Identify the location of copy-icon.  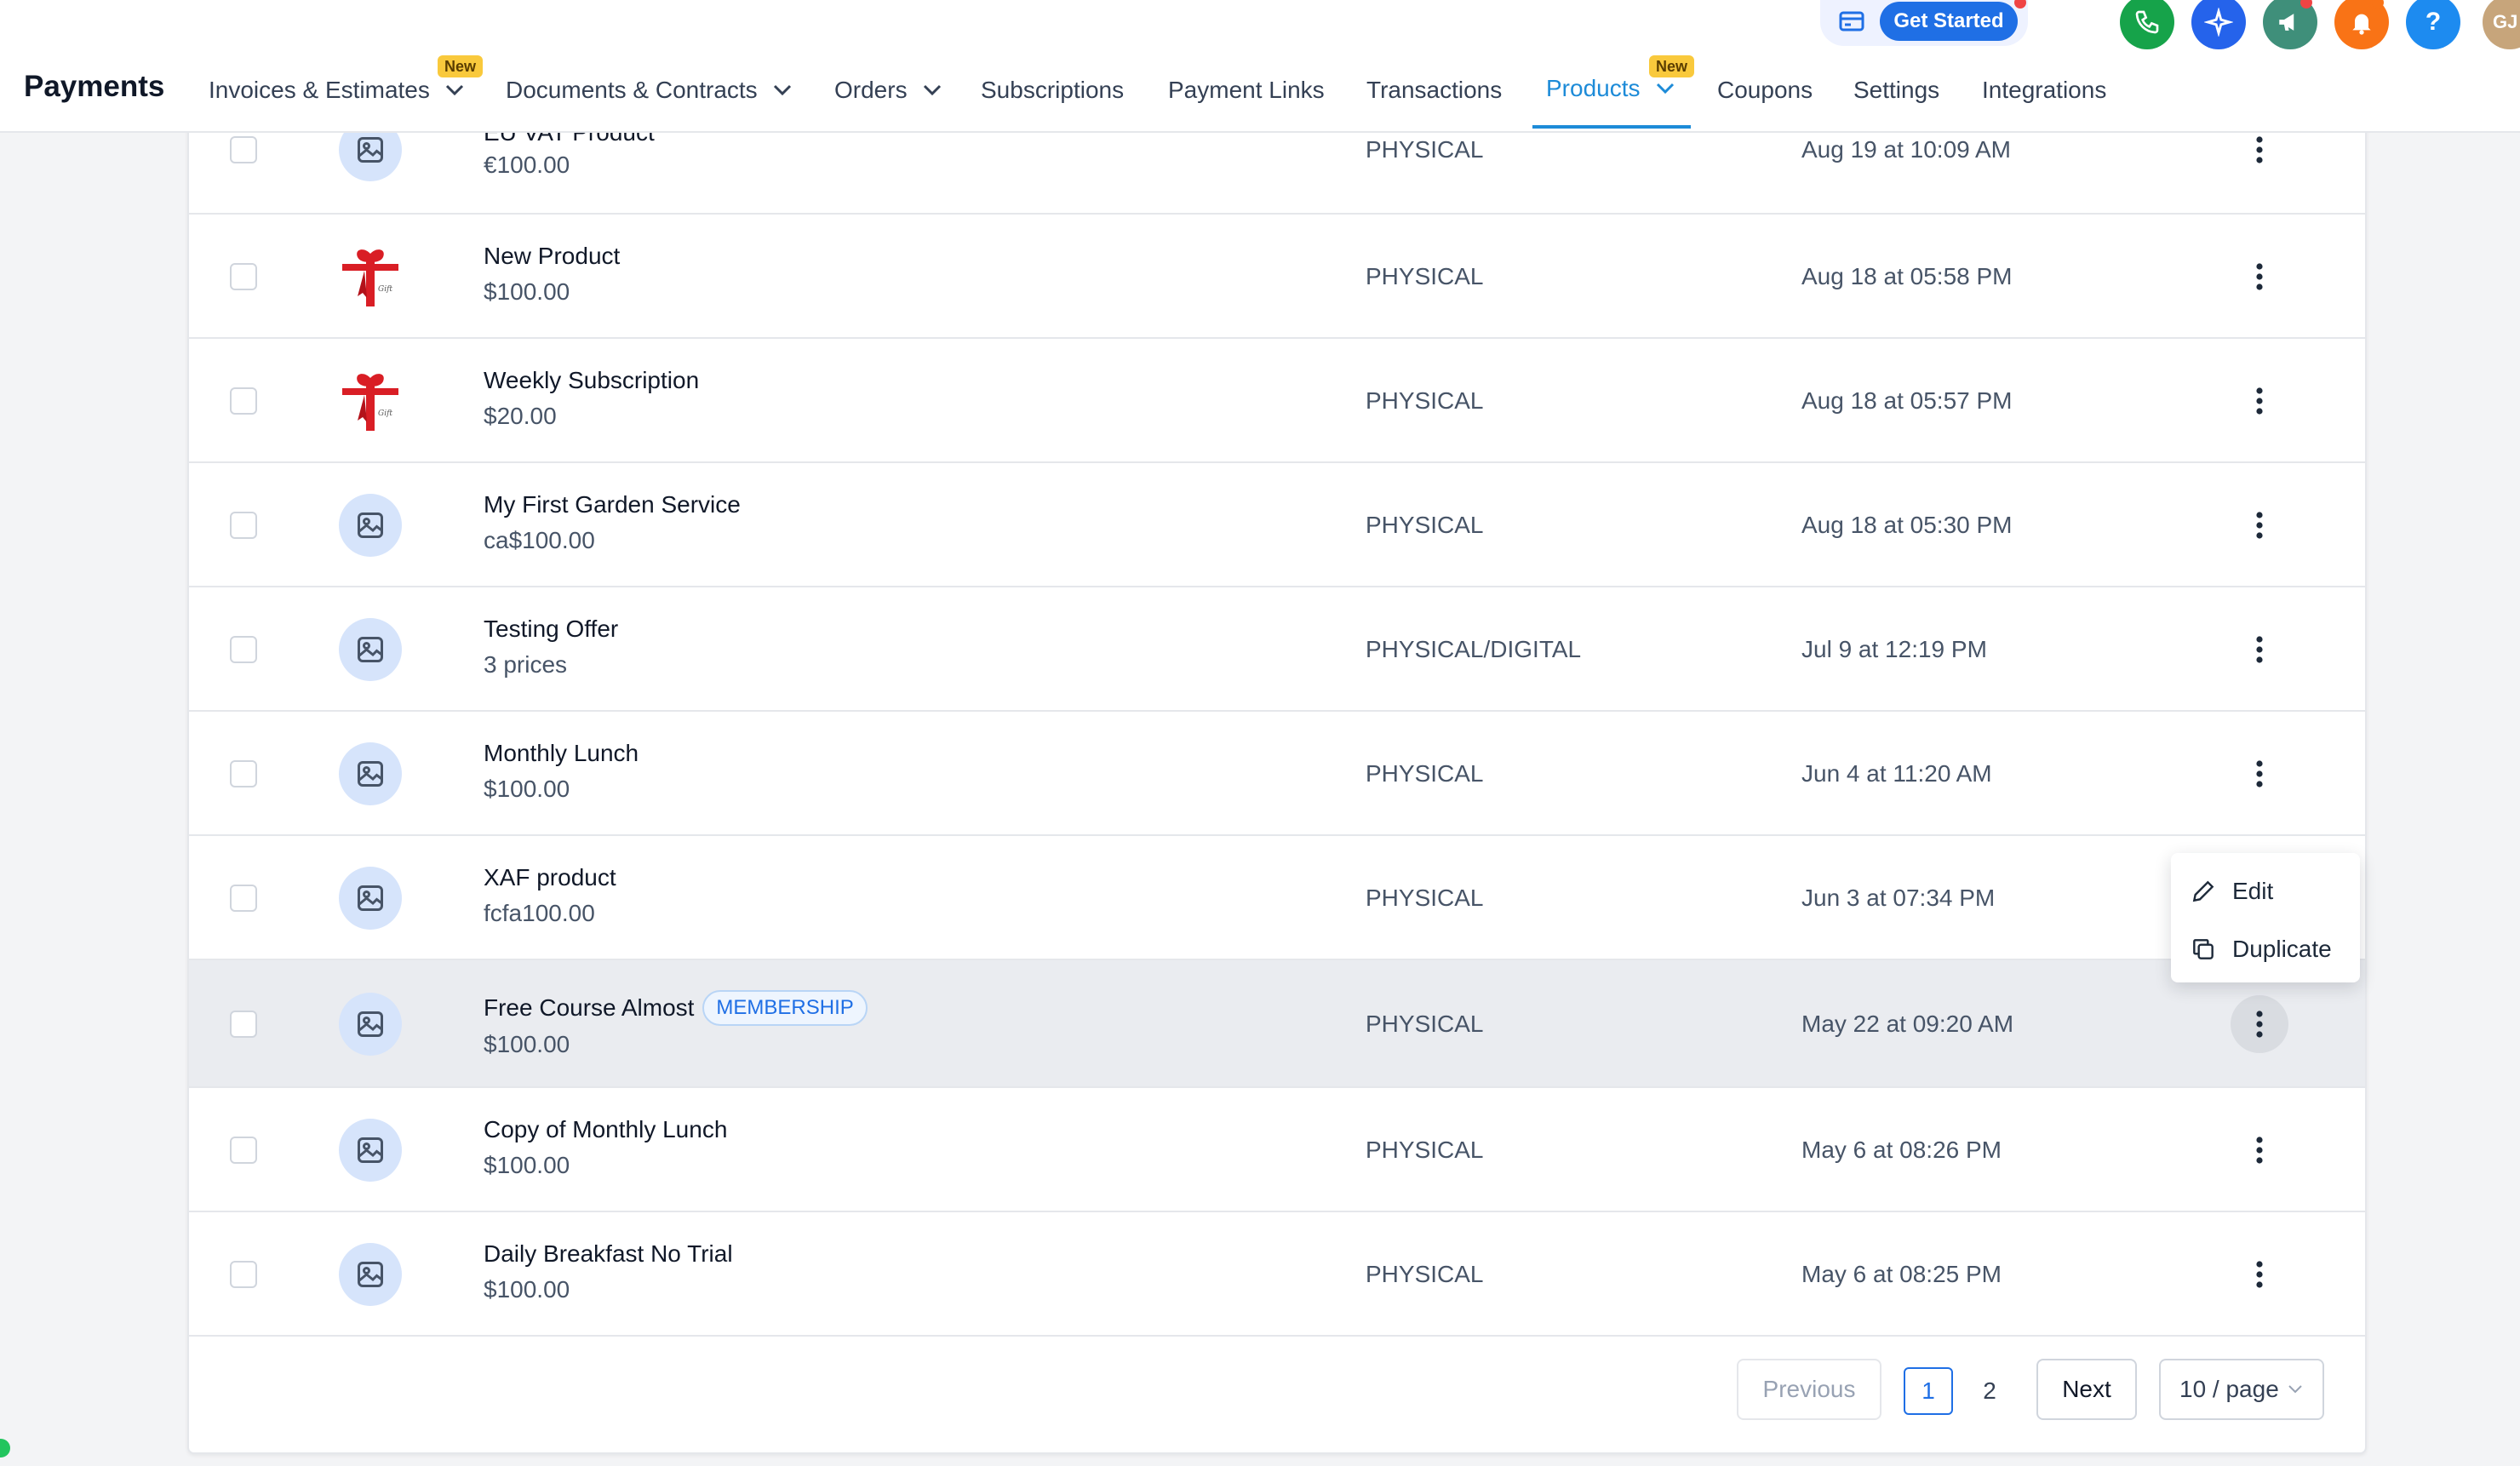
(2203, 949).